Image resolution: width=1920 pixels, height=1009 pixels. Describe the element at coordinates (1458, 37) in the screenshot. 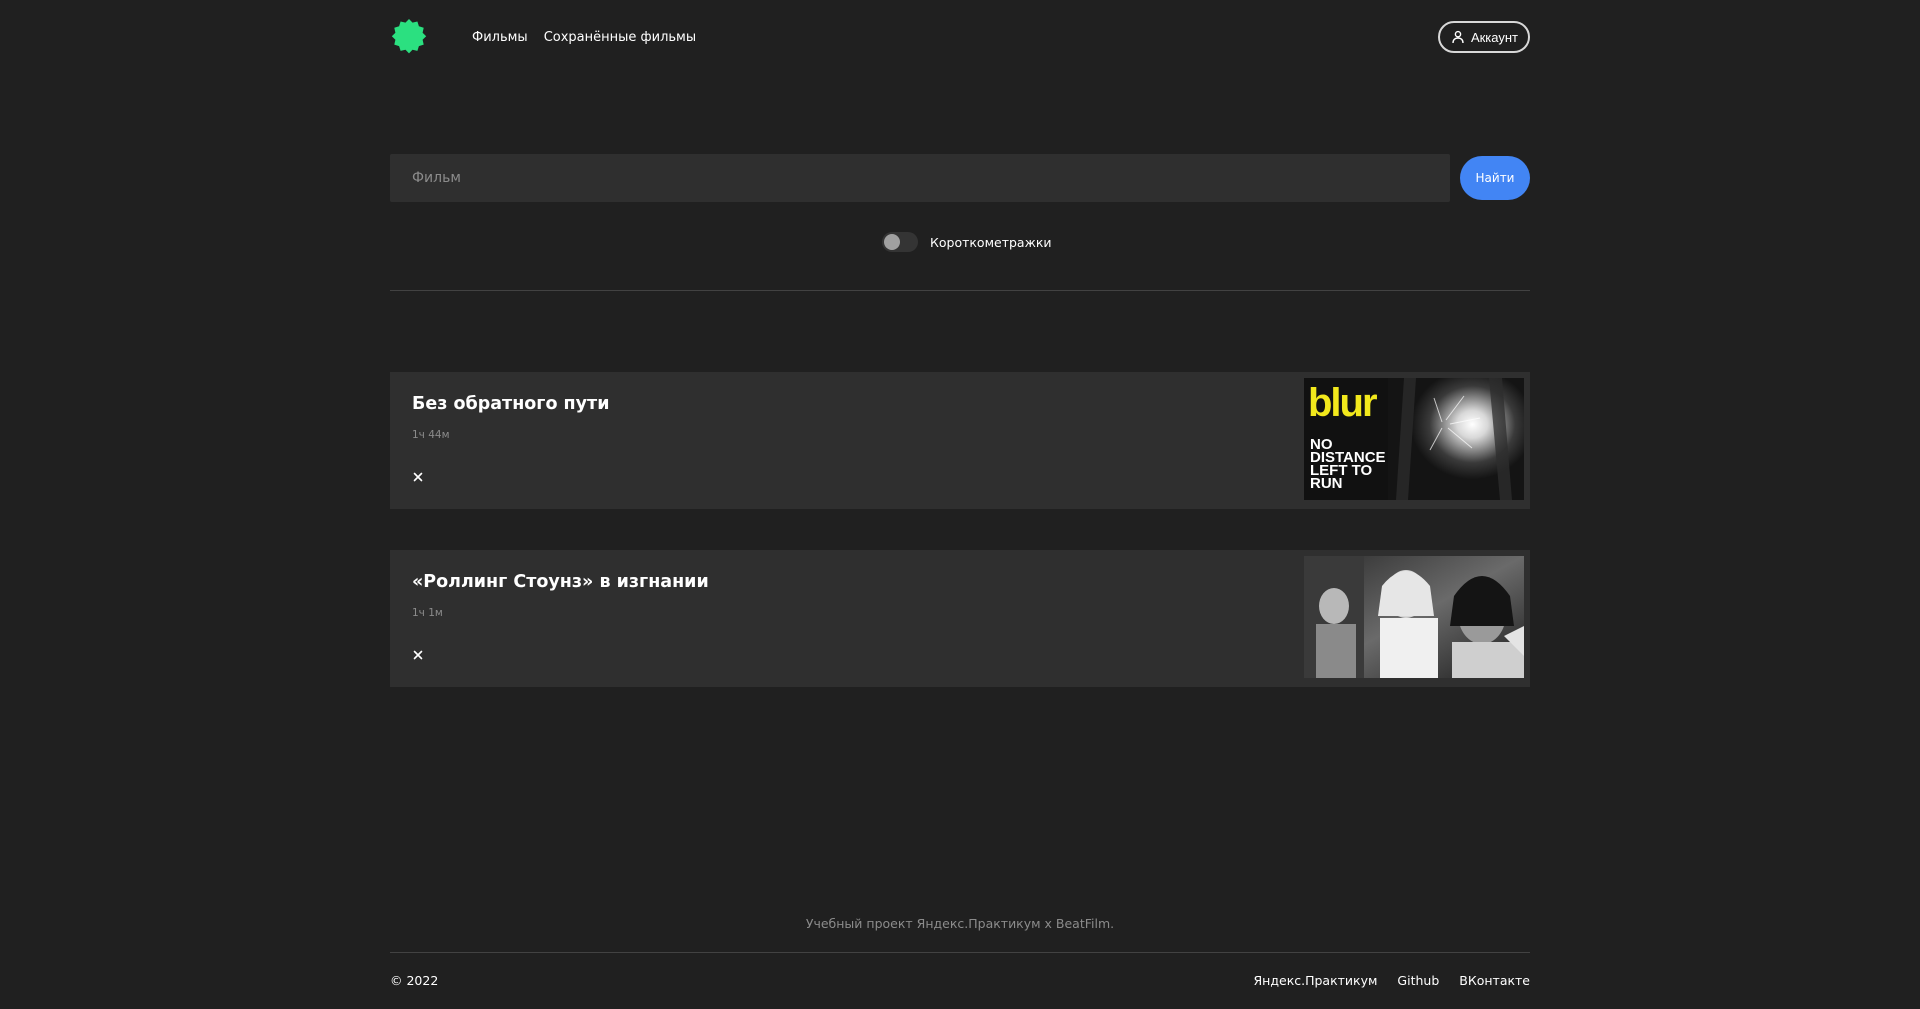

I see `user-icon` at that location.